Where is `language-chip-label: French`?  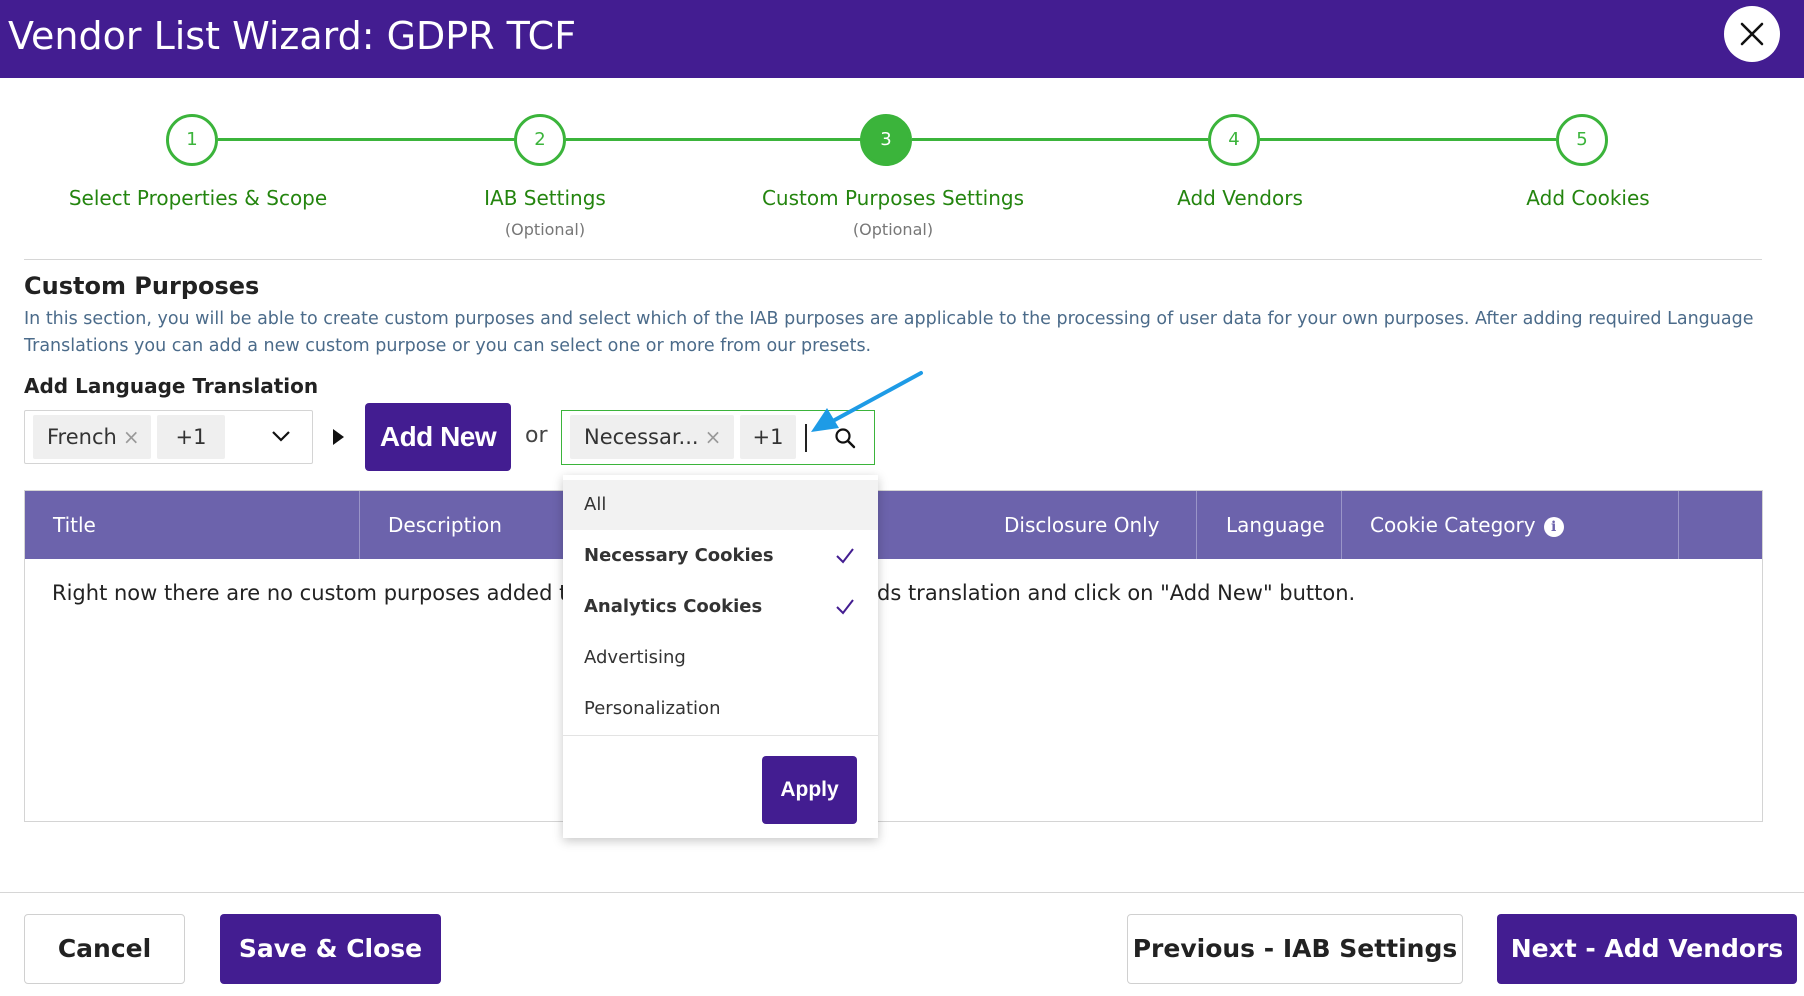 language-chip-label: French is located at coordinates (82, 437).